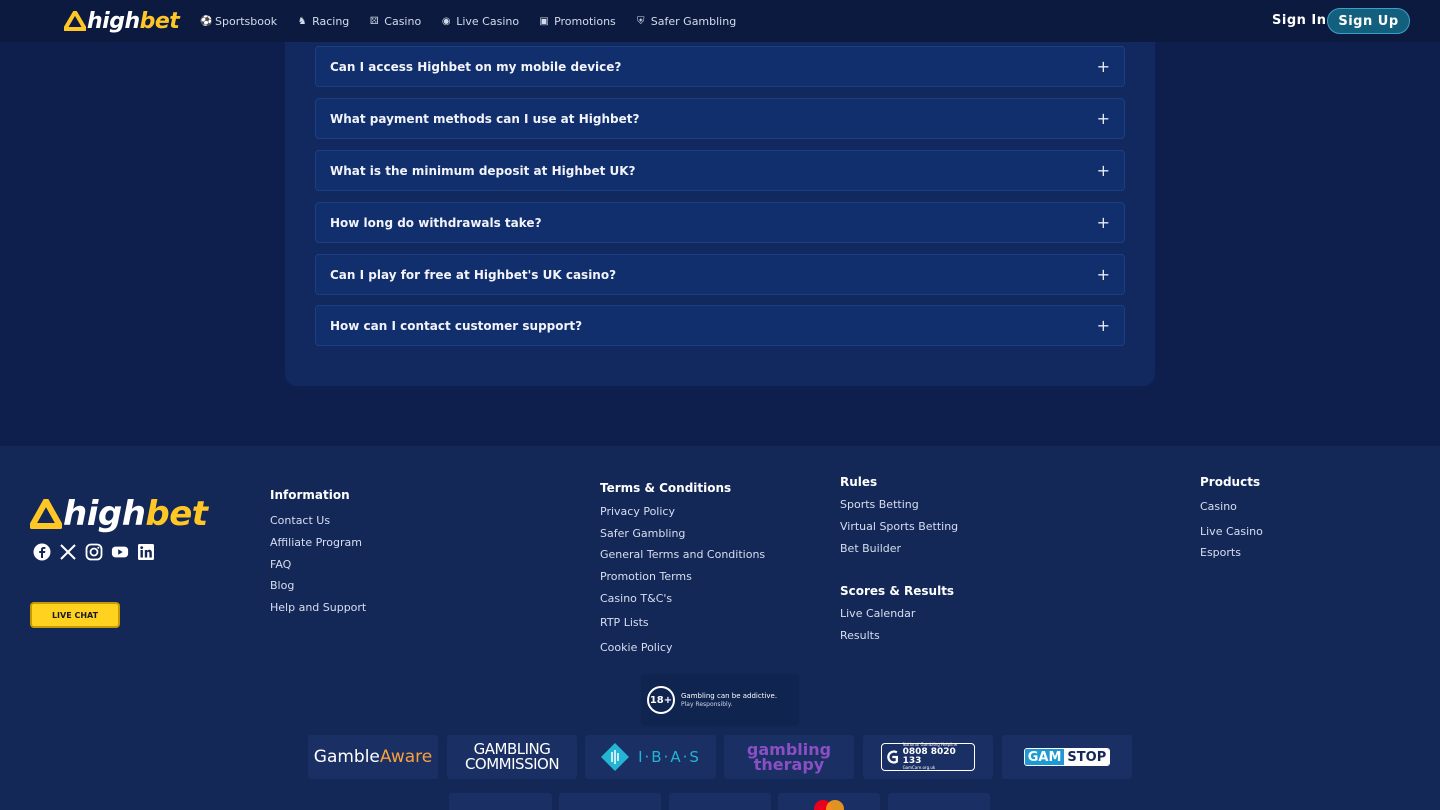 Image resolution: width=1440 pixels, height=810 pixels. I want to click on highbet-logo: highbet, so click(122, 21).